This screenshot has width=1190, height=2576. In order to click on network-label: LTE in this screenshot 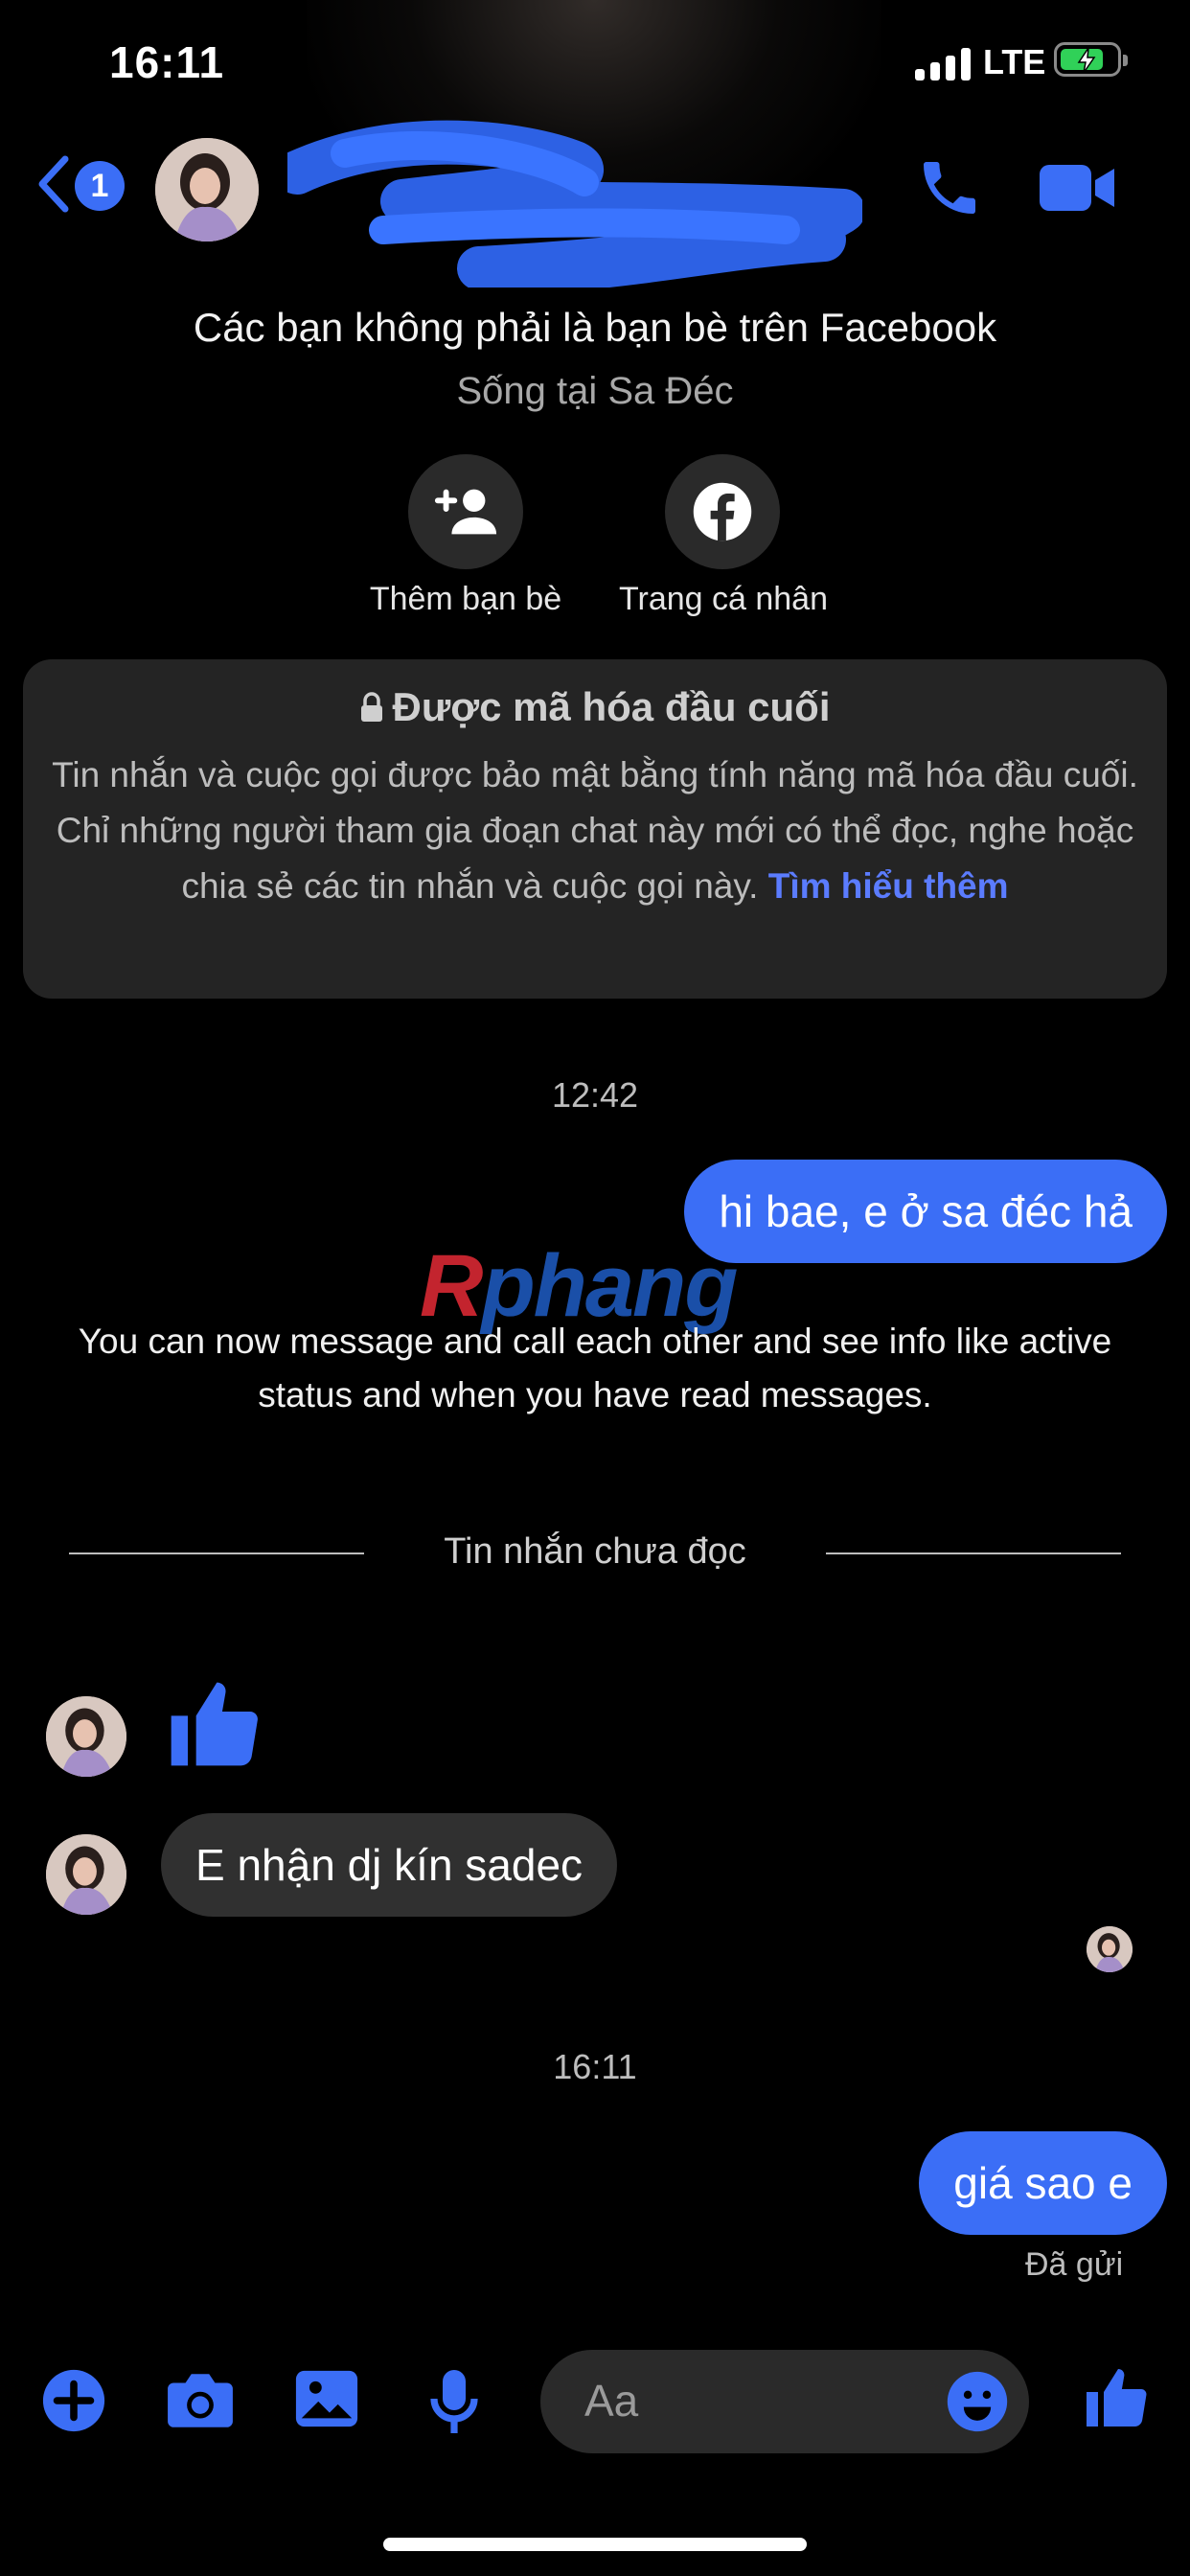, I will do `click(1015, 62)`.